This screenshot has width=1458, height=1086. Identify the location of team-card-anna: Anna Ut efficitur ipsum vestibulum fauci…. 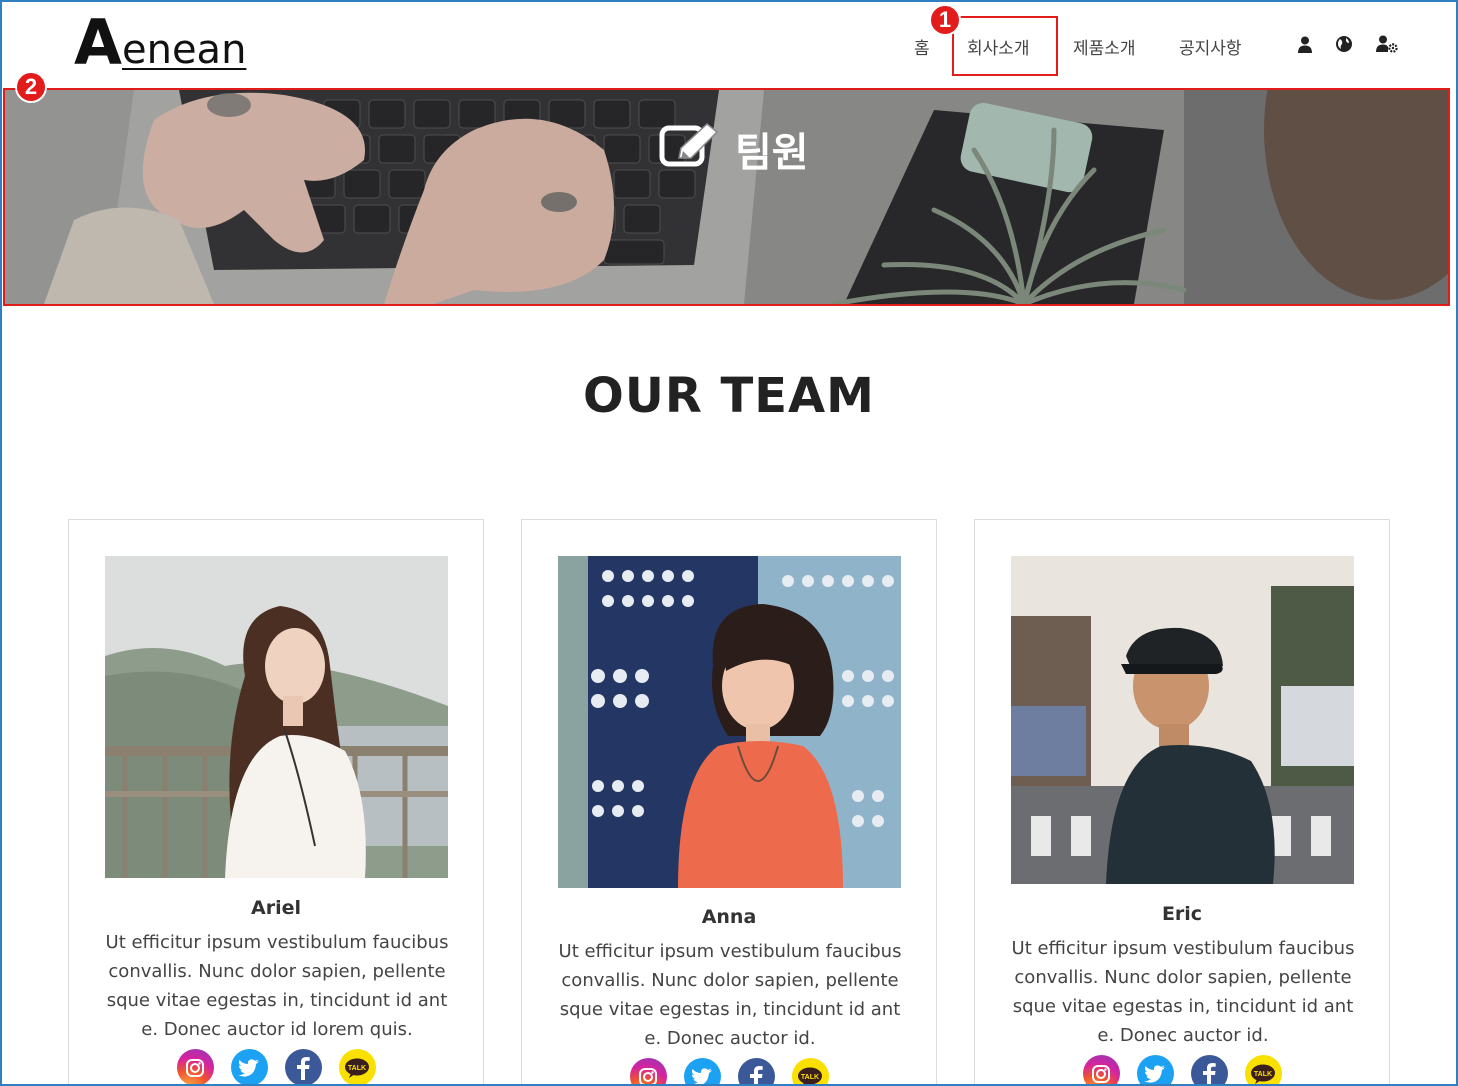
(729, 802).